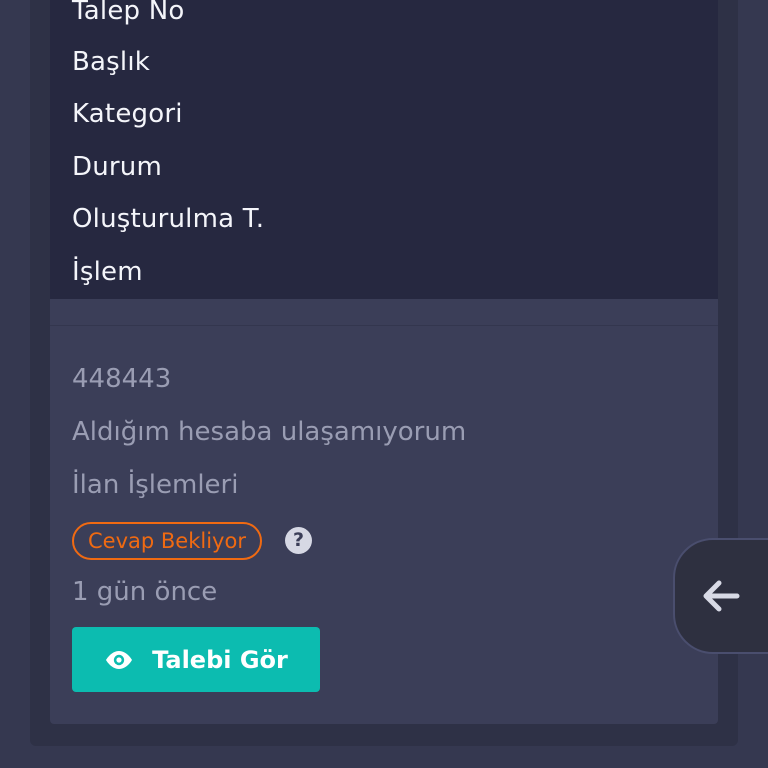  What do you see at coordinates (128, 13) in the screenshot?
I see `header-ticket-no: Talep No` at bounding box center [128, 13].